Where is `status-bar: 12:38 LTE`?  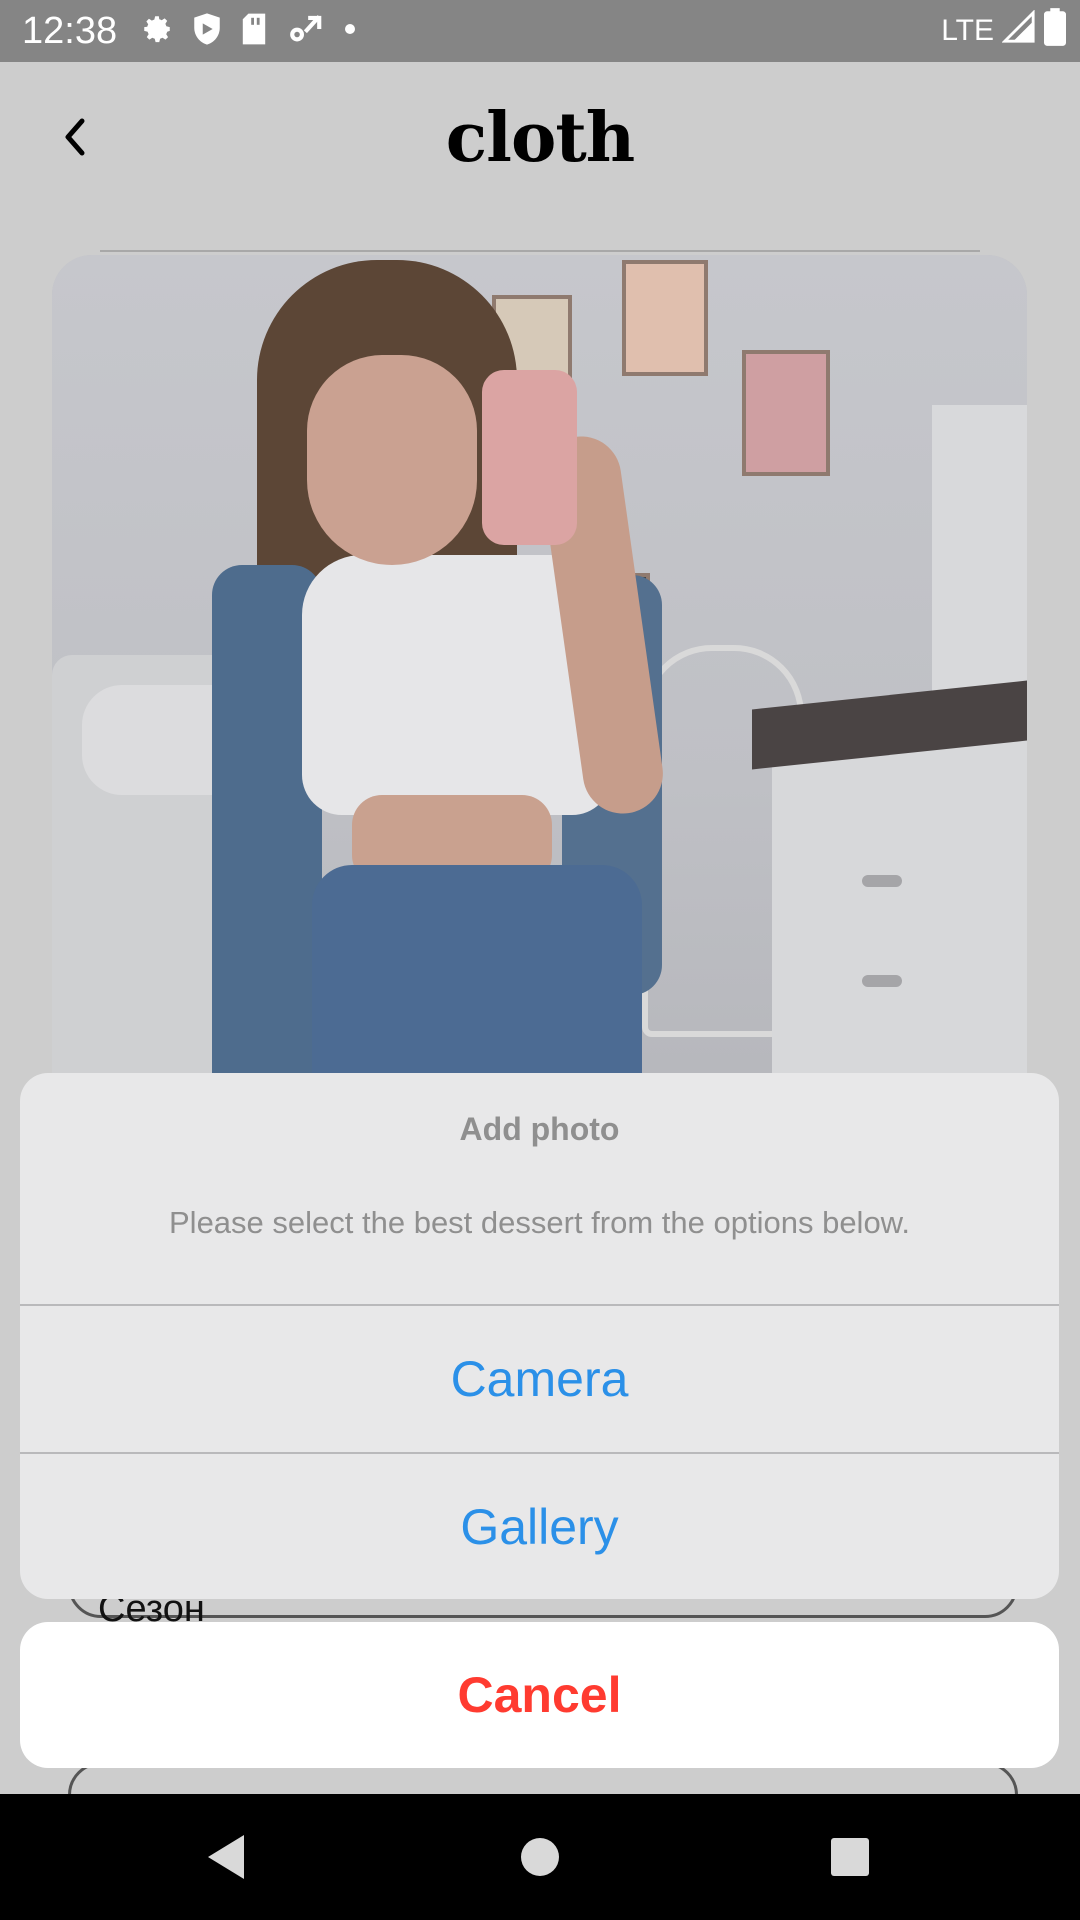 status-bar: 12:38 LTE is located at coordinates (540, 31).